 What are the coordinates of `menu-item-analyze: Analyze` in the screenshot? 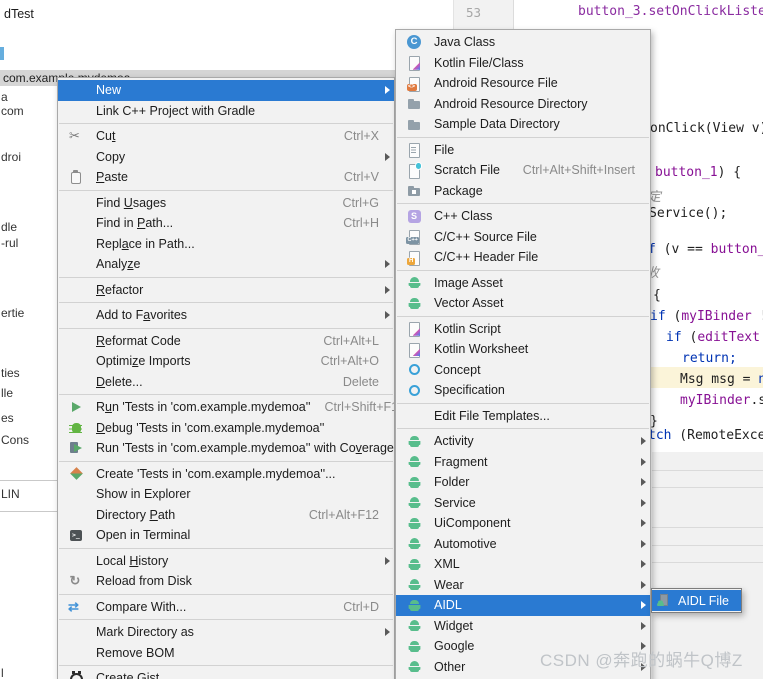 It's located at (226, 264).